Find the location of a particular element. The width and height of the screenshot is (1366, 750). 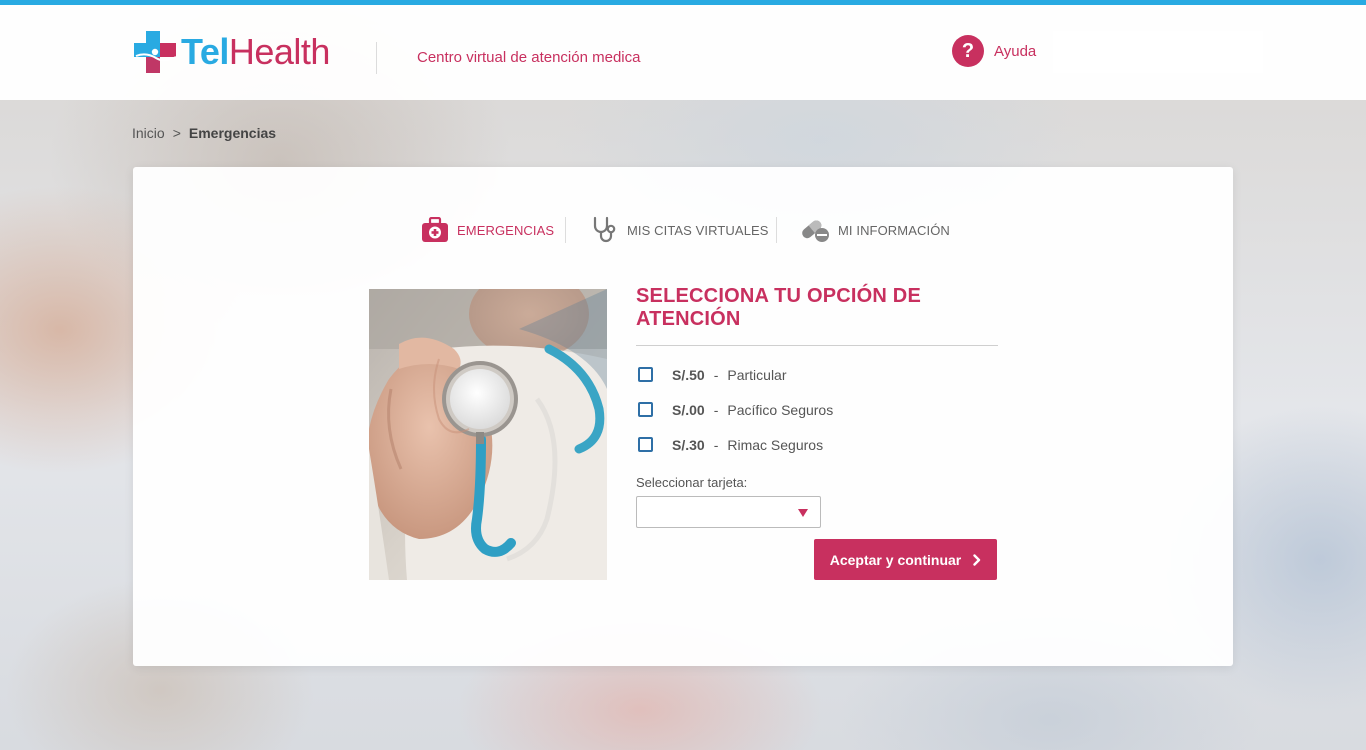

logo-tel-text: Tel is located at coordinates (205, 51).